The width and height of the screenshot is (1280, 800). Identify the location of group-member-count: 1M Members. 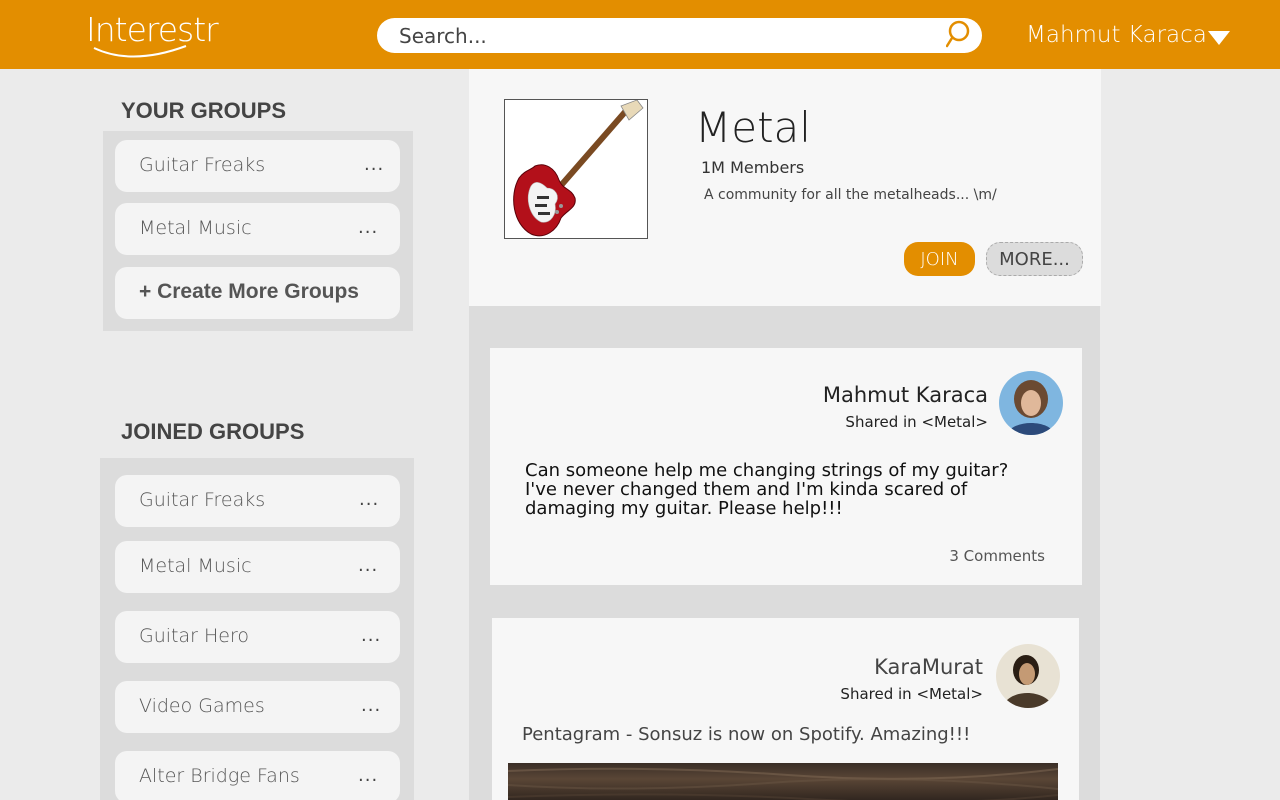
(753, 167).